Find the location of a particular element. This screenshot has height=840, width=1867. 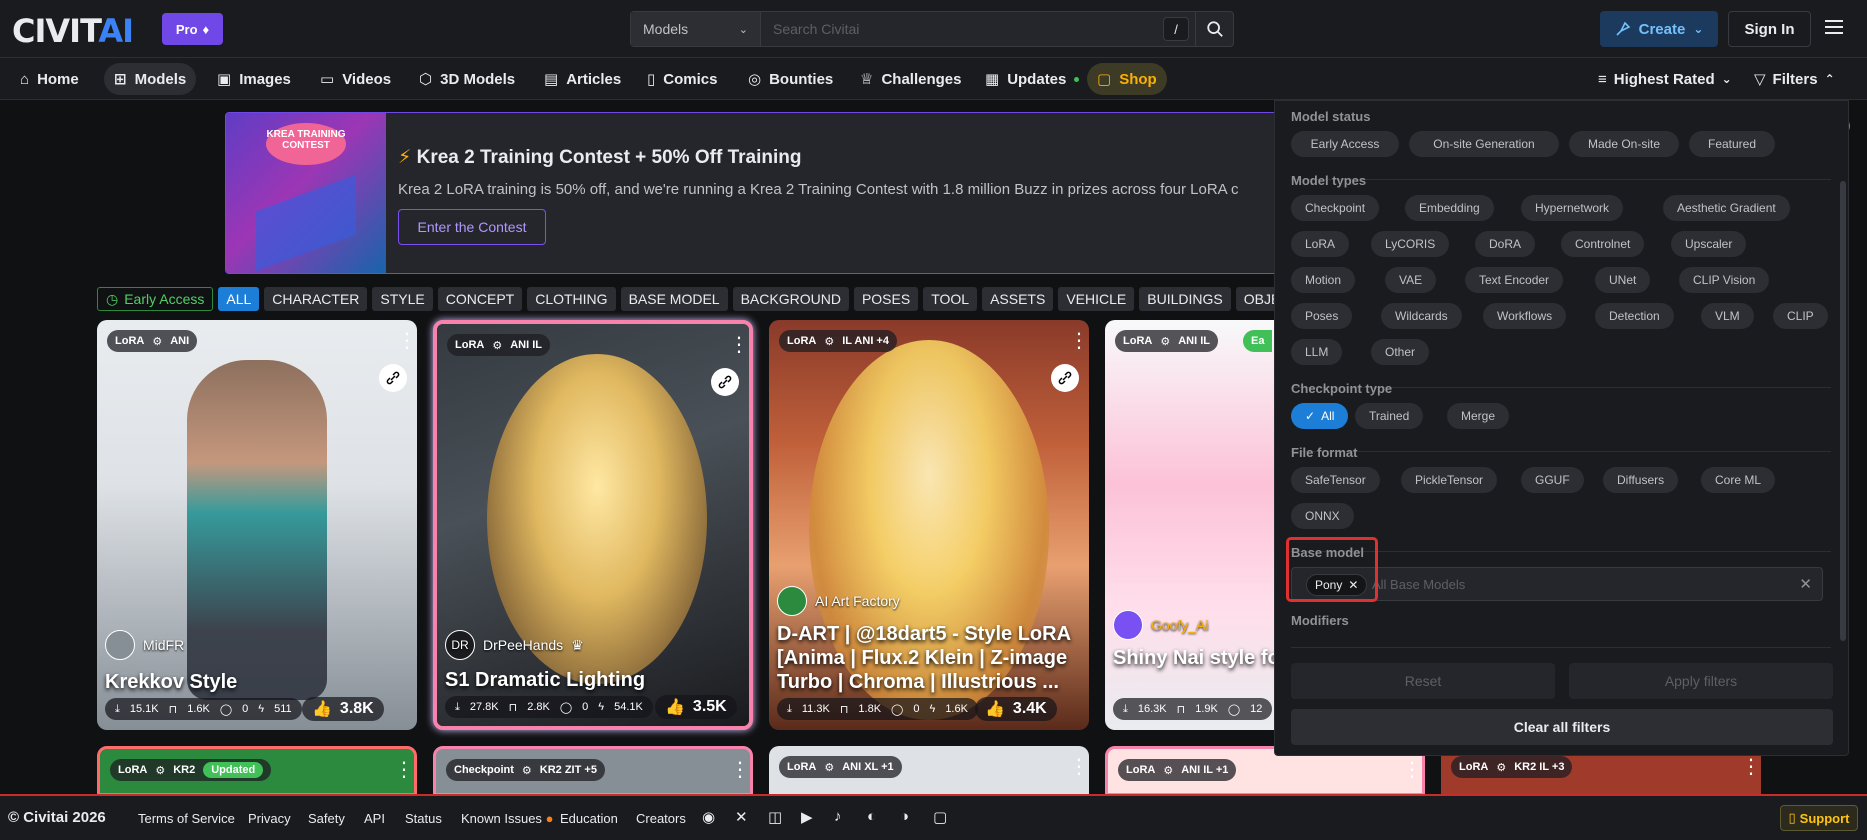

tag-objects: OBJECTS is located at coordinates (1256, 299).